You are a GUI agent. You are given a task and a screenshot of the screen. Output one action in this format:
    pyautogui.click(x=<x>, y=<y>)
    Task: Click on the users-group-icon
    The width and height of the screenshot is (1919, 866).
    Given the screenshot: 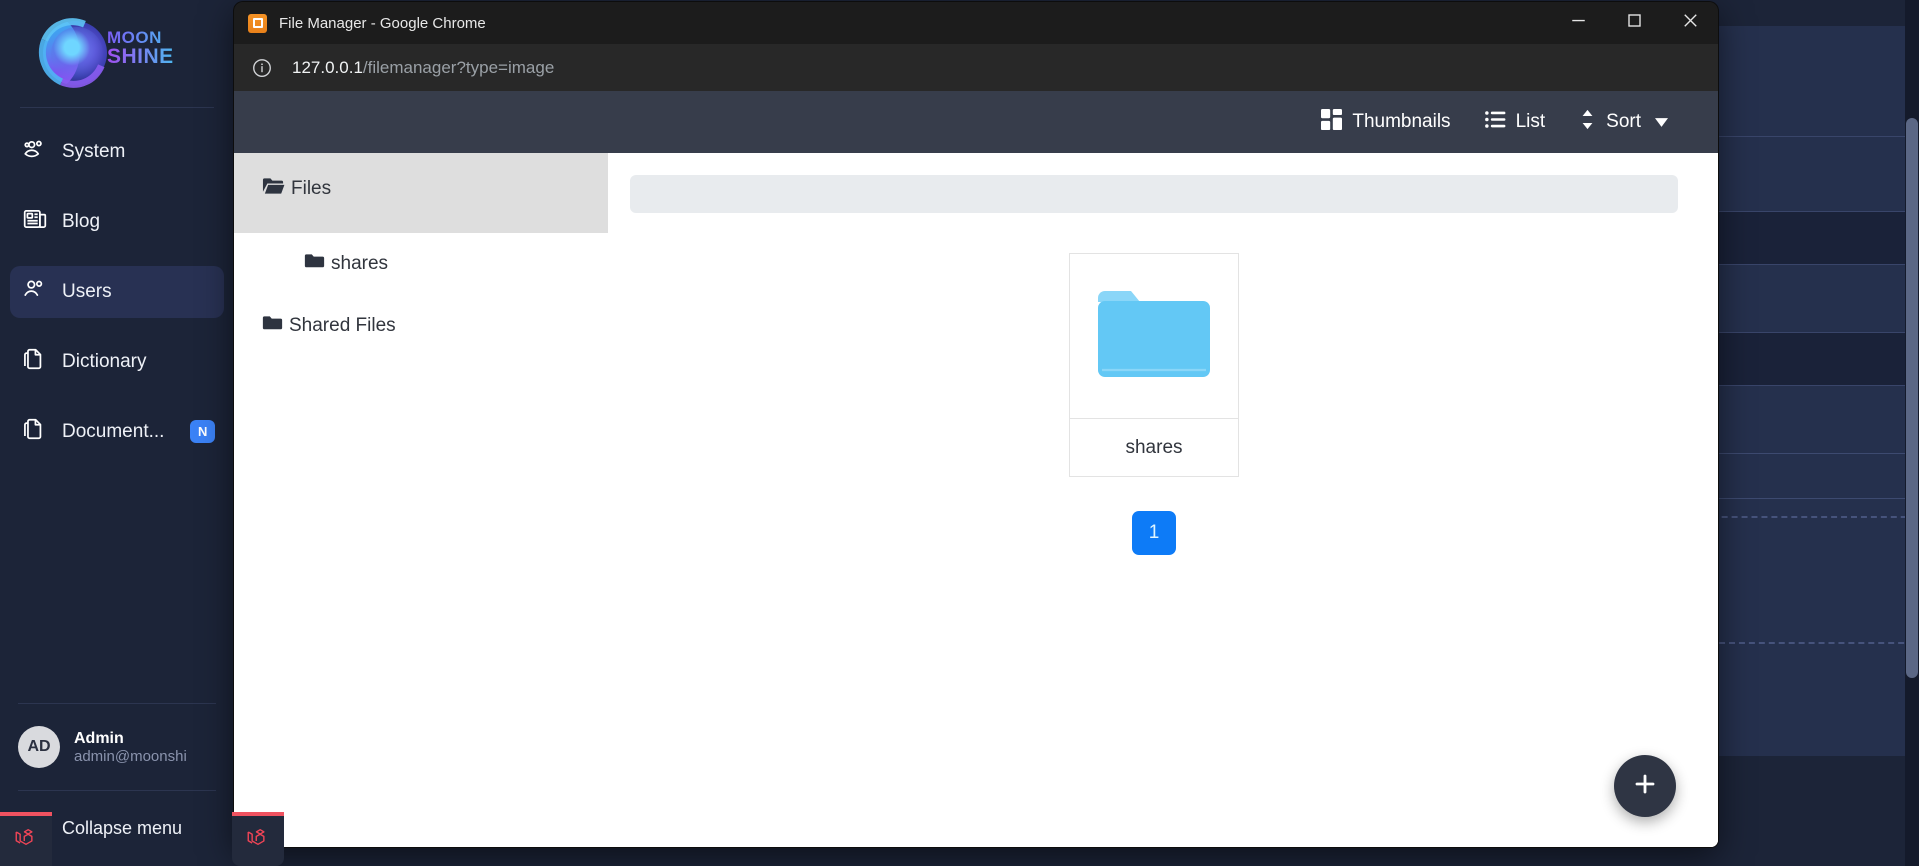 What is the action you would take?
    pyautogui.click(x=35, y=152)
    